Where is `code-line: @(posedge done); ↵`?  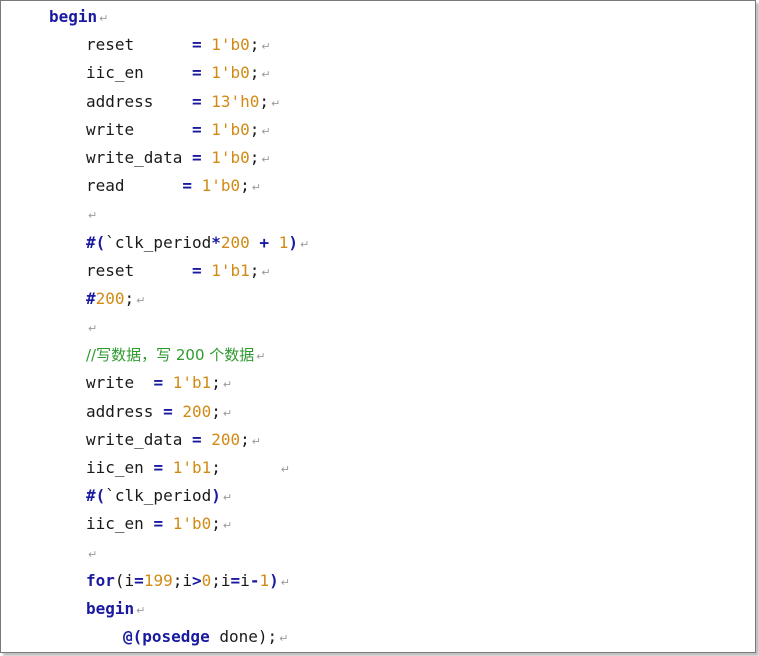
code-line: @(posedge done); ↵ is located at coordinates (378, 637).